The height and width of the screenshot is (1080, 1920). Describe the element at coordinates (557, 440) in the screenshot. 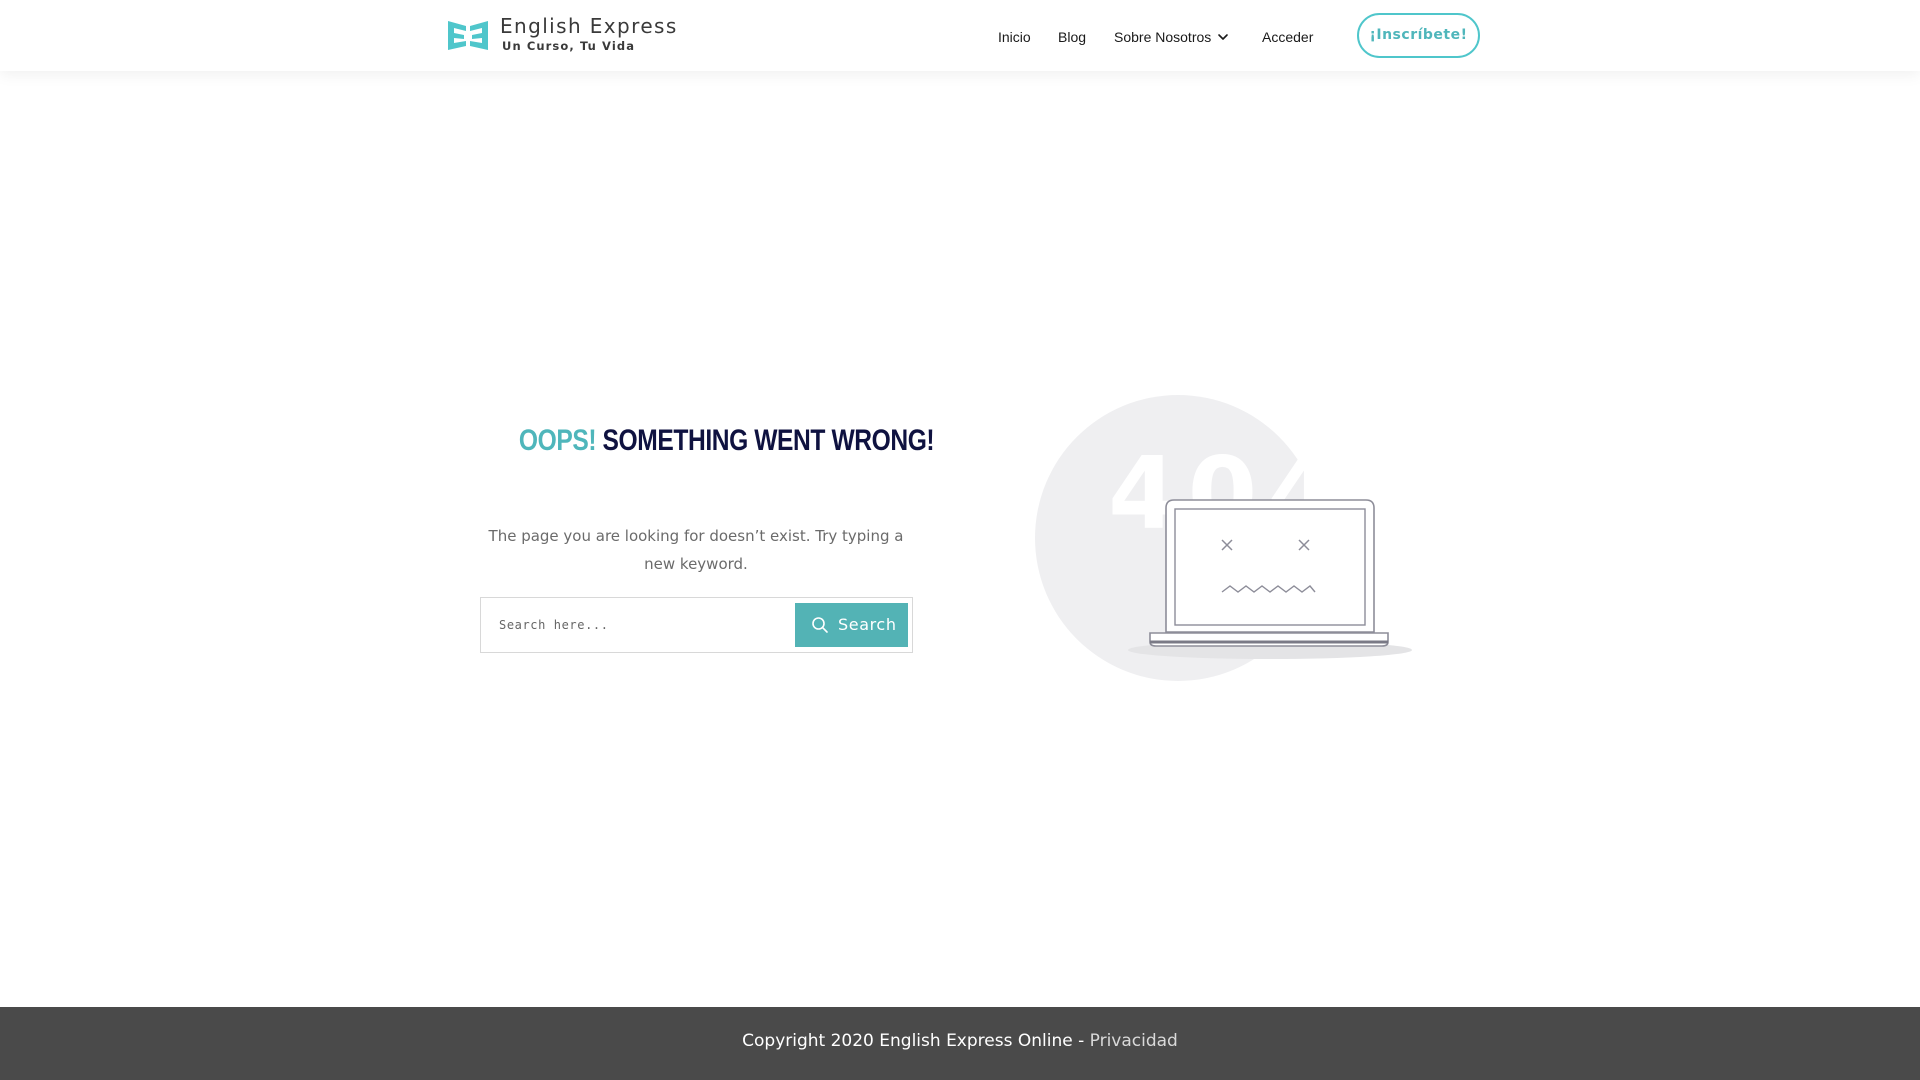

I see `error-title-accent: Oops!` at that location.